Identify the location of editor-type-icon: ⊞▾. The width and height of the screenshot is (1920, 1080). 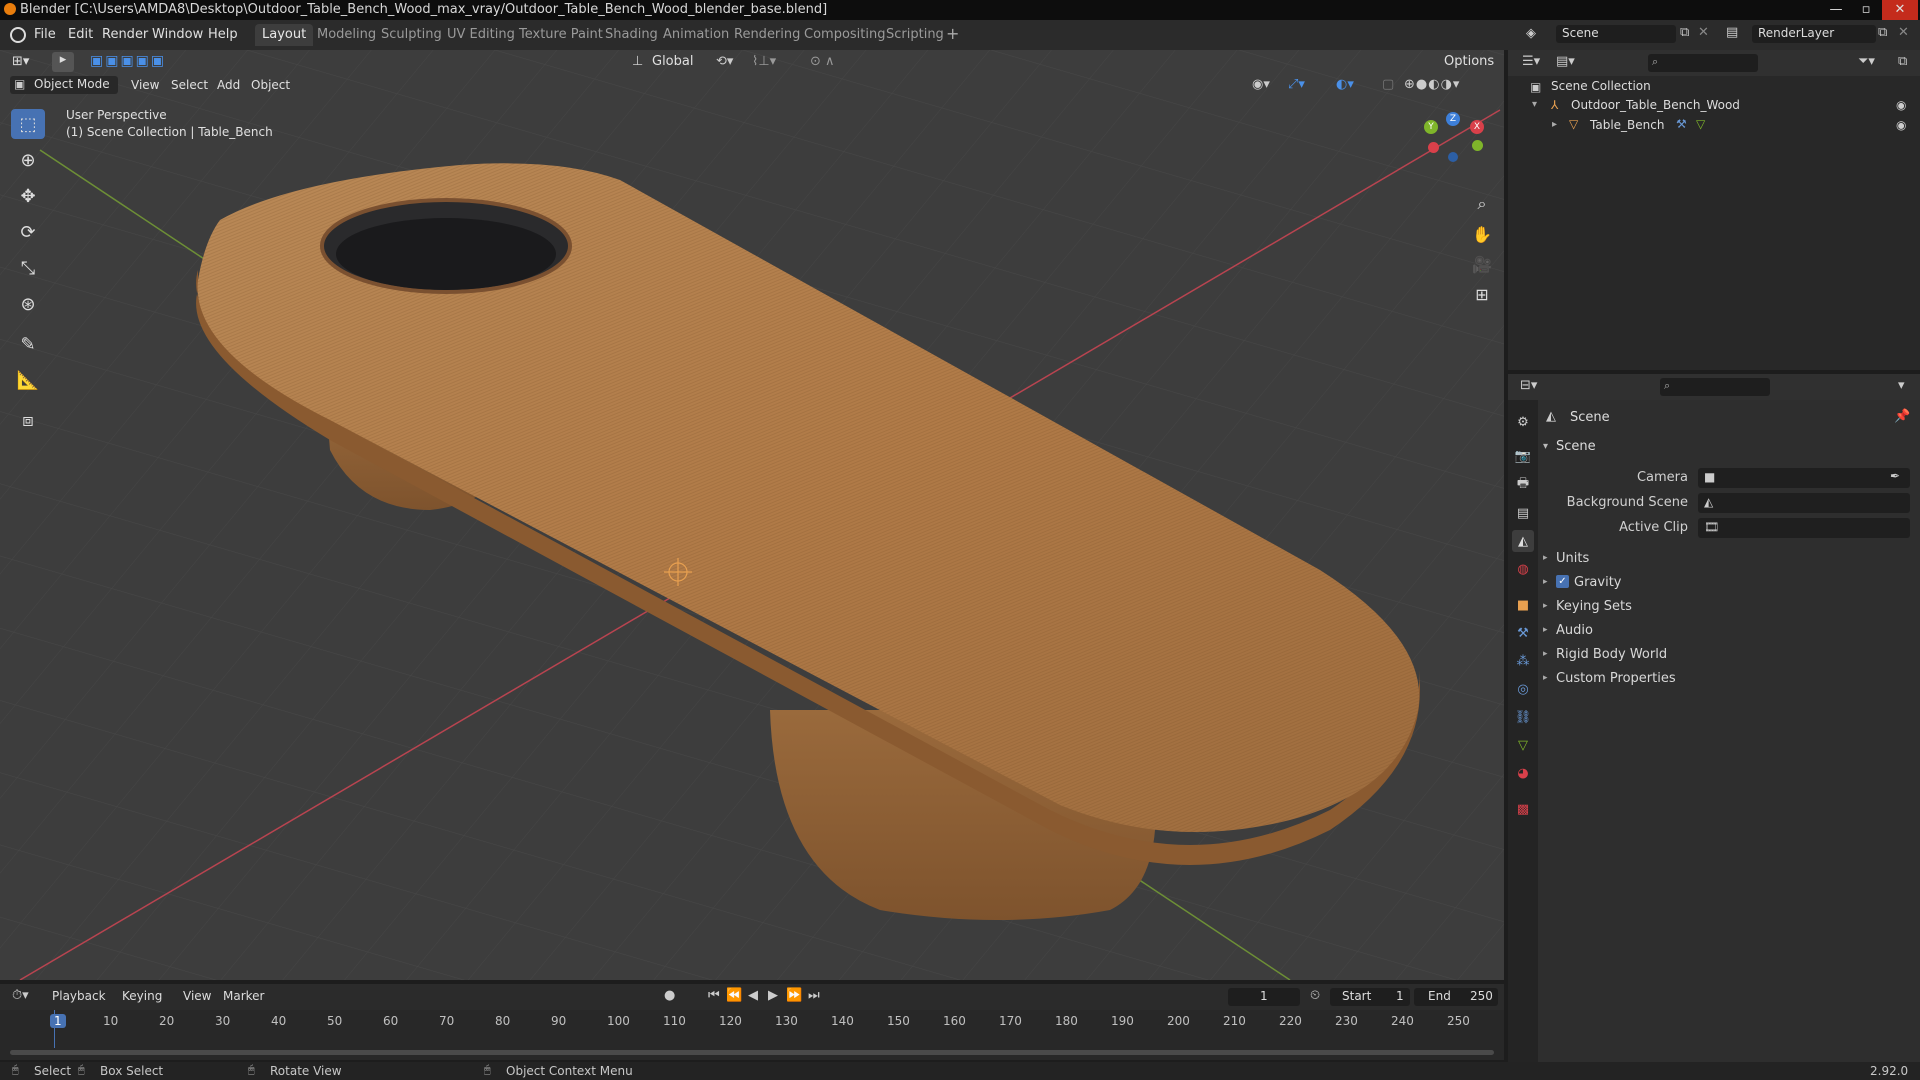
(20, 61).